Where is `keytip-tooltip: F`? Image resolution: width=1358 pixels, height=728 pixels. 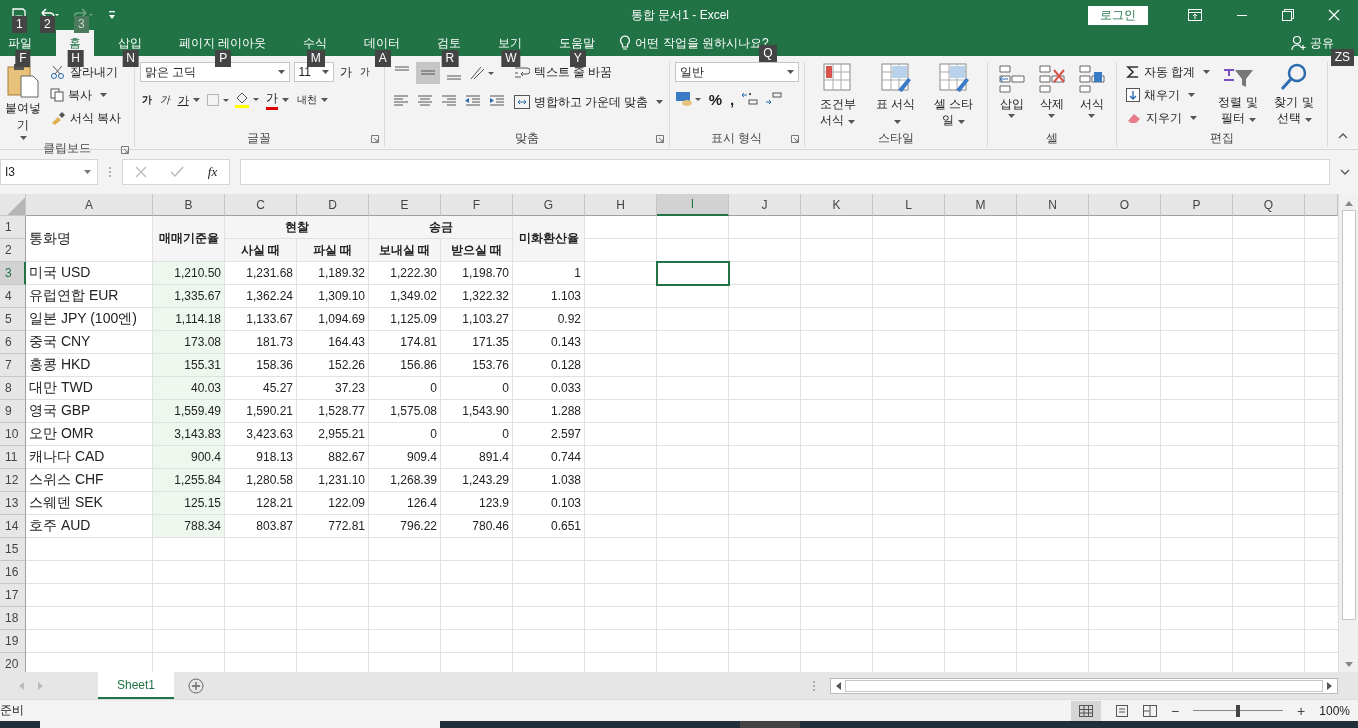 keytip-tooltip: F is located at coordinates (23, 58).